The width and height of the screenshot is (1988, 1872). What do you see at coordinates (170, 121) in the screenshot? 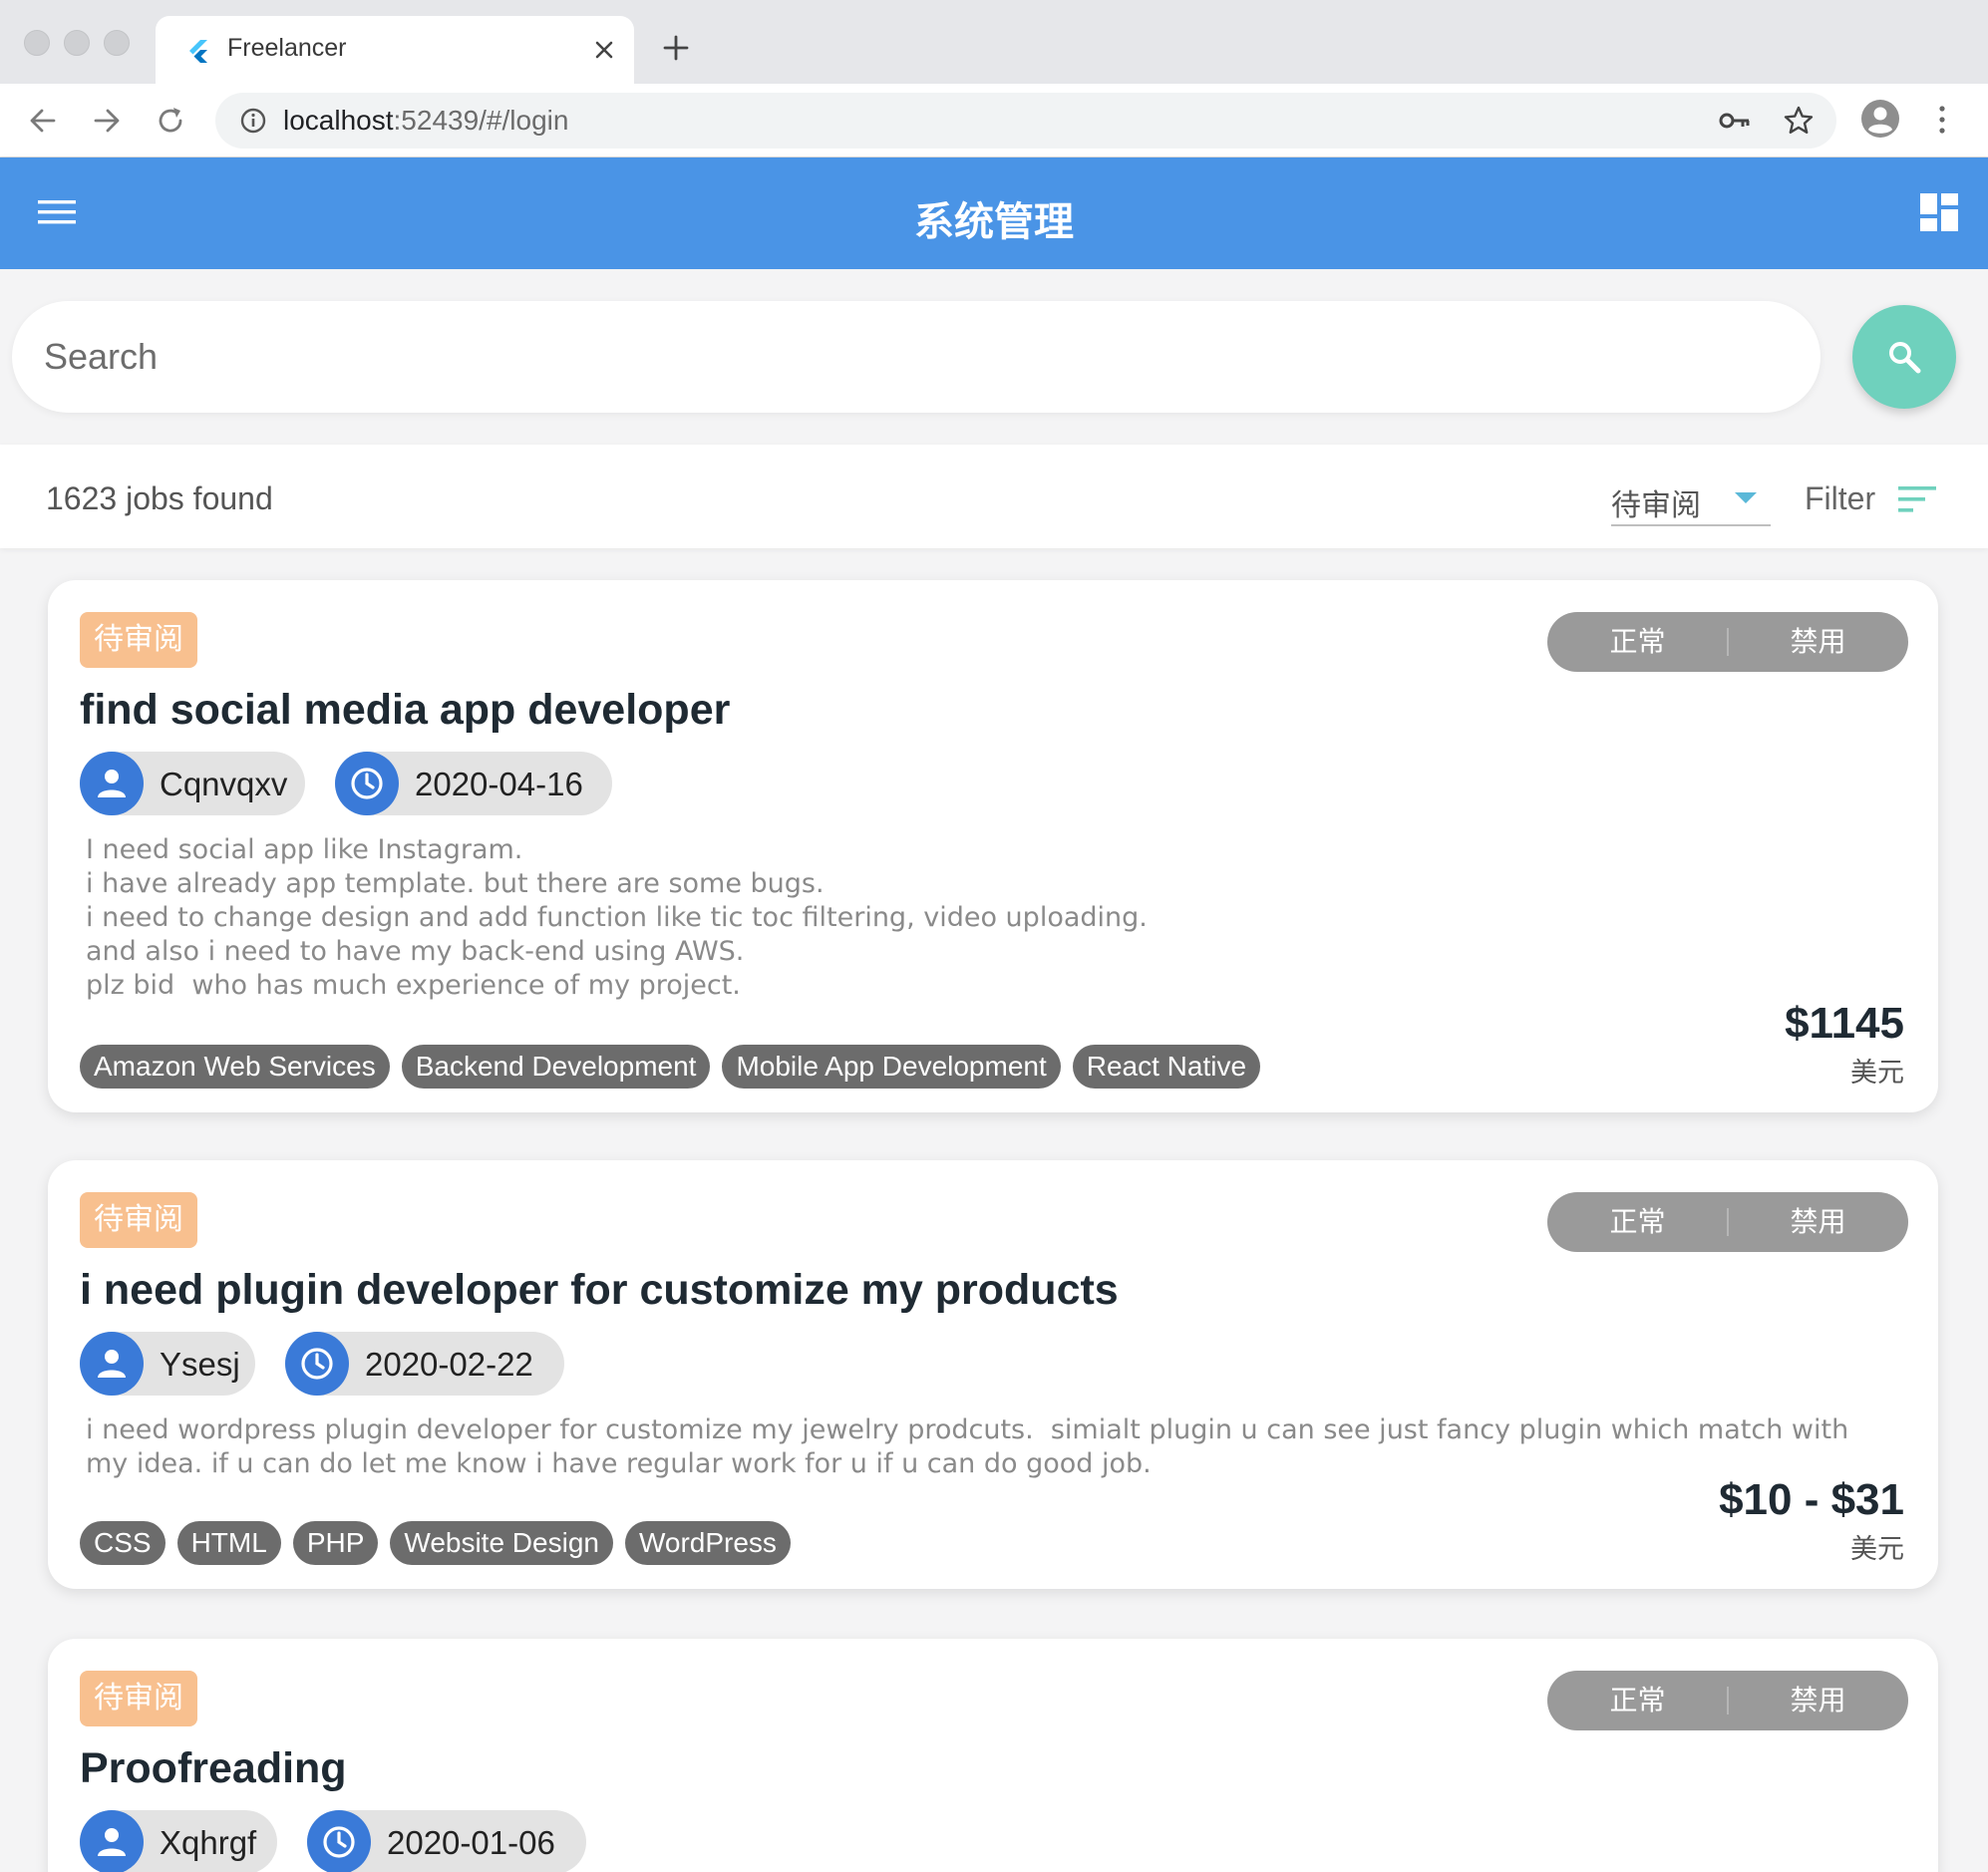
I see `reload-icon` at bounding box center [170, 121].